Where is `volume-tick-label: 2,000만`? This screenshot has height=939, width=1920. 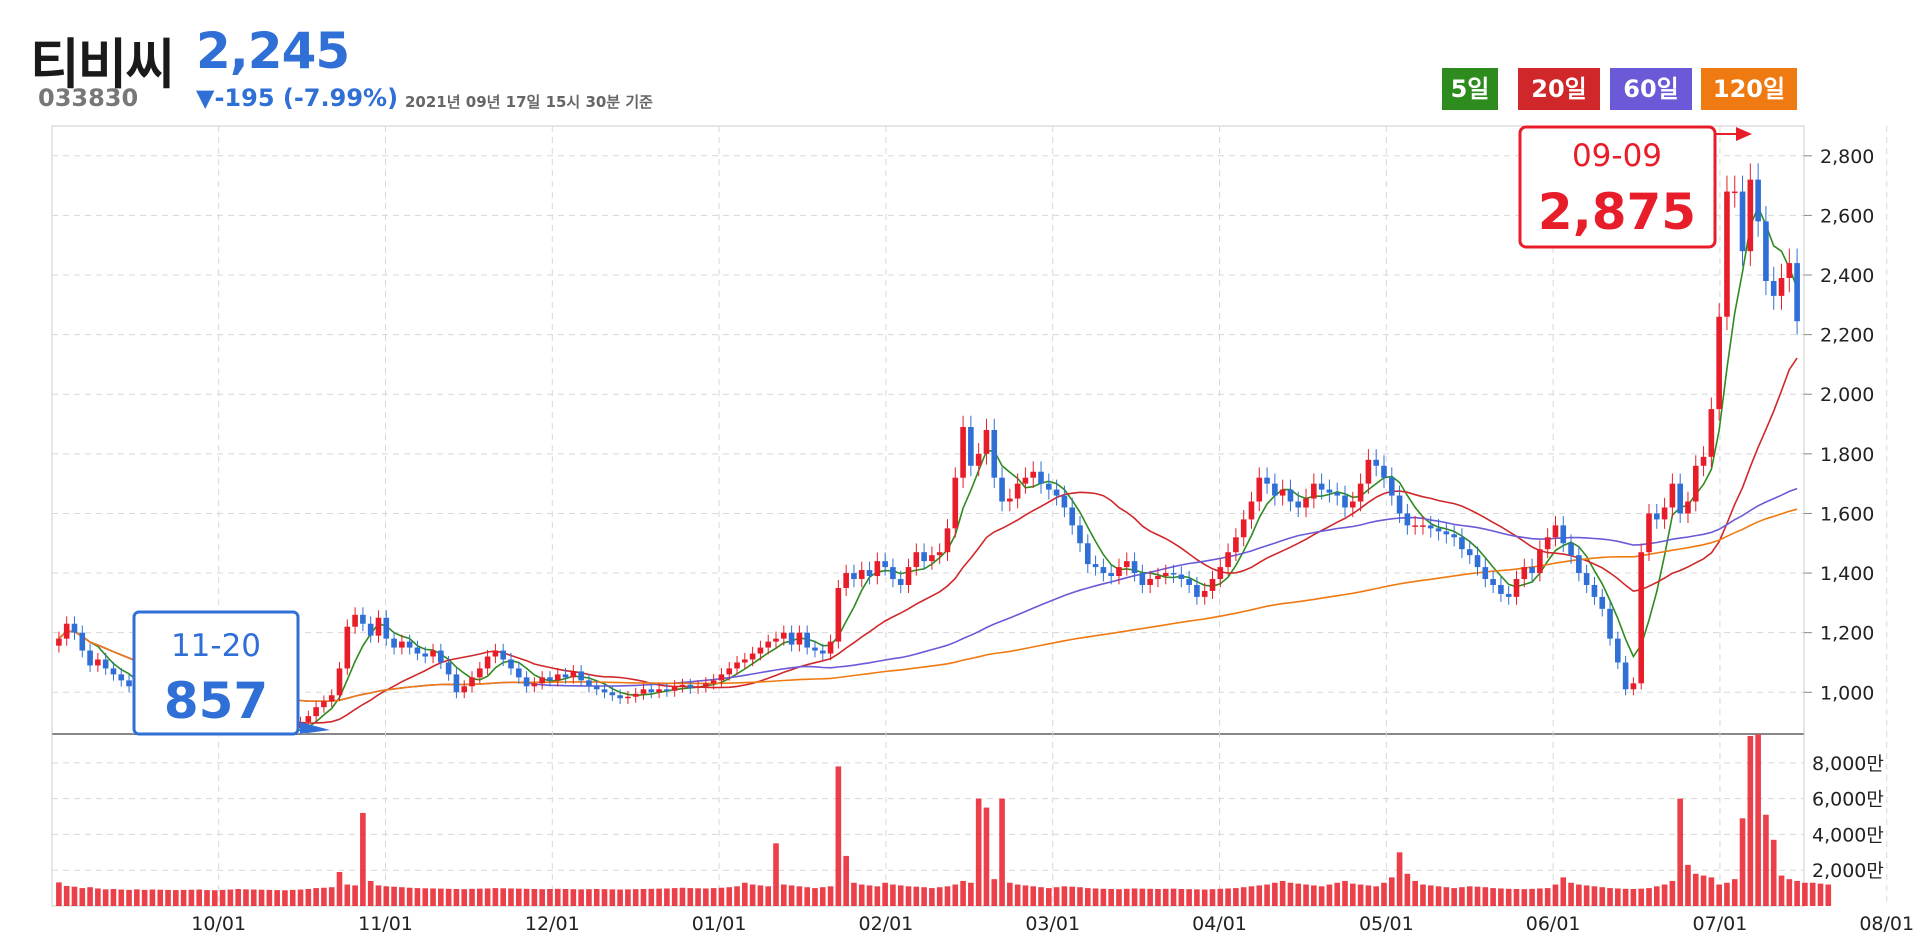
volume-tick-label: 2,000만 is located at coordinates (1848, 871).